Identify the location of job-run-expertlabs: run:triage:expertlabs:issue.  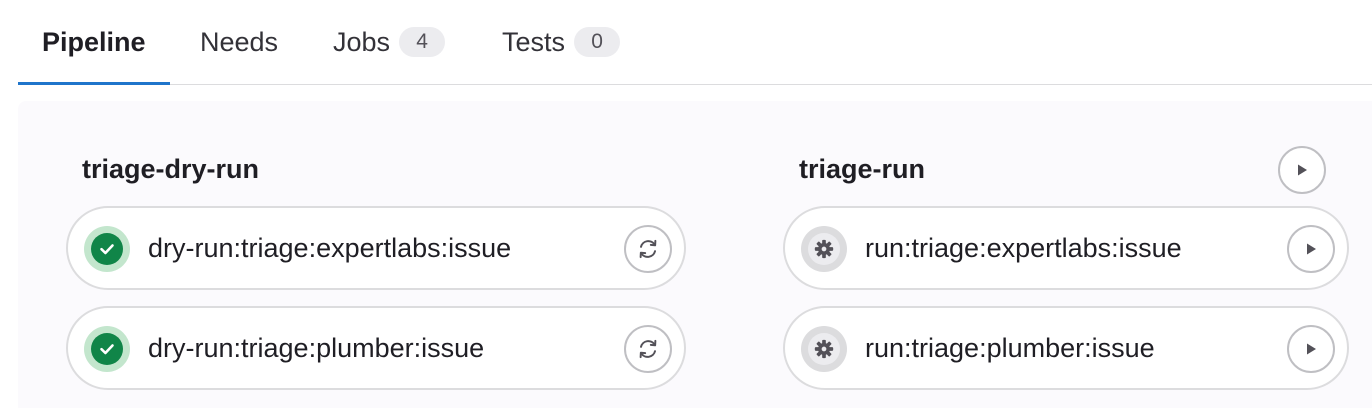
(1066, 248).